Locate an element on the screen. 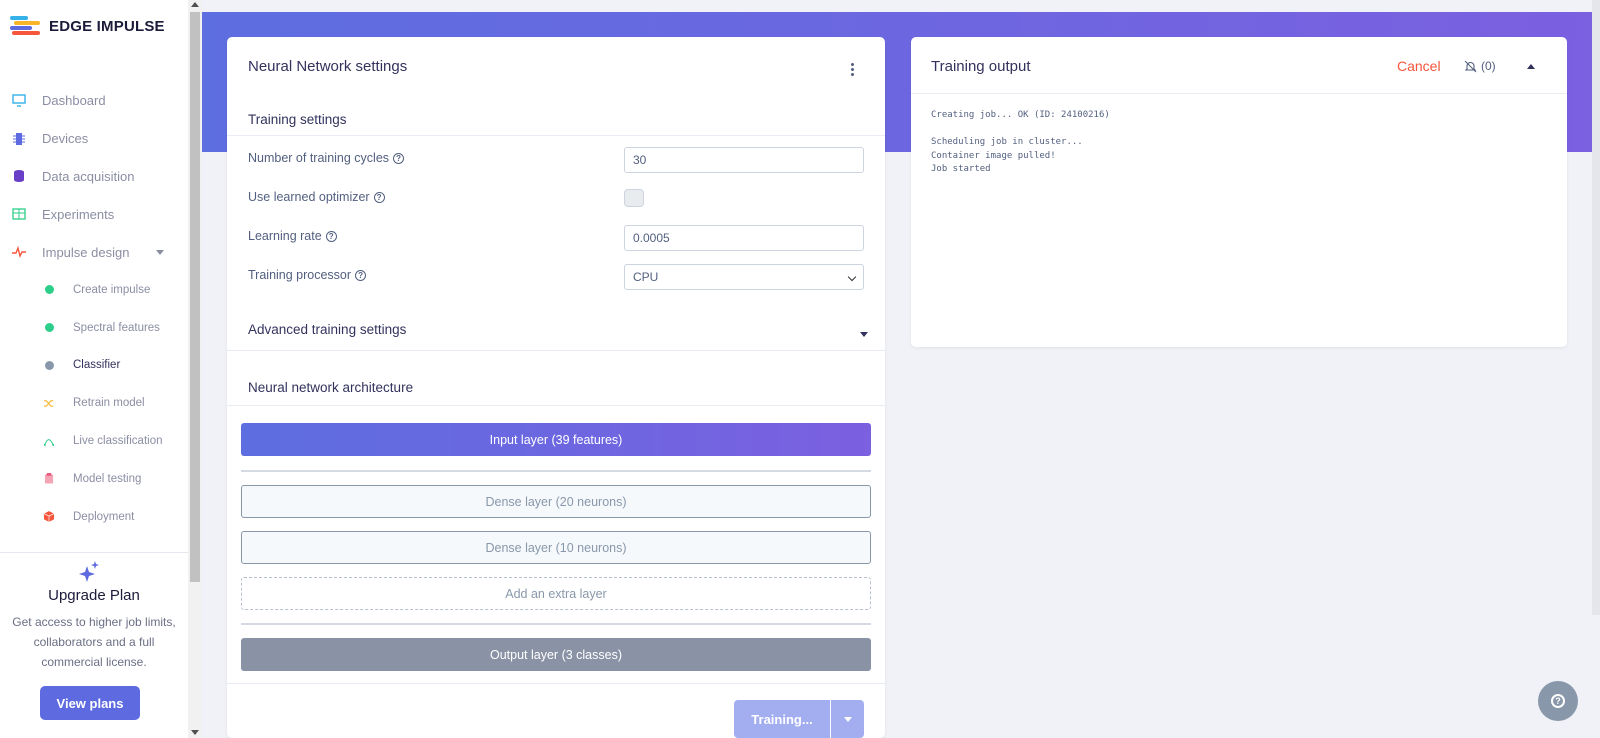  sidebar-item-label: Experiments is located at coordinates (78, 214).